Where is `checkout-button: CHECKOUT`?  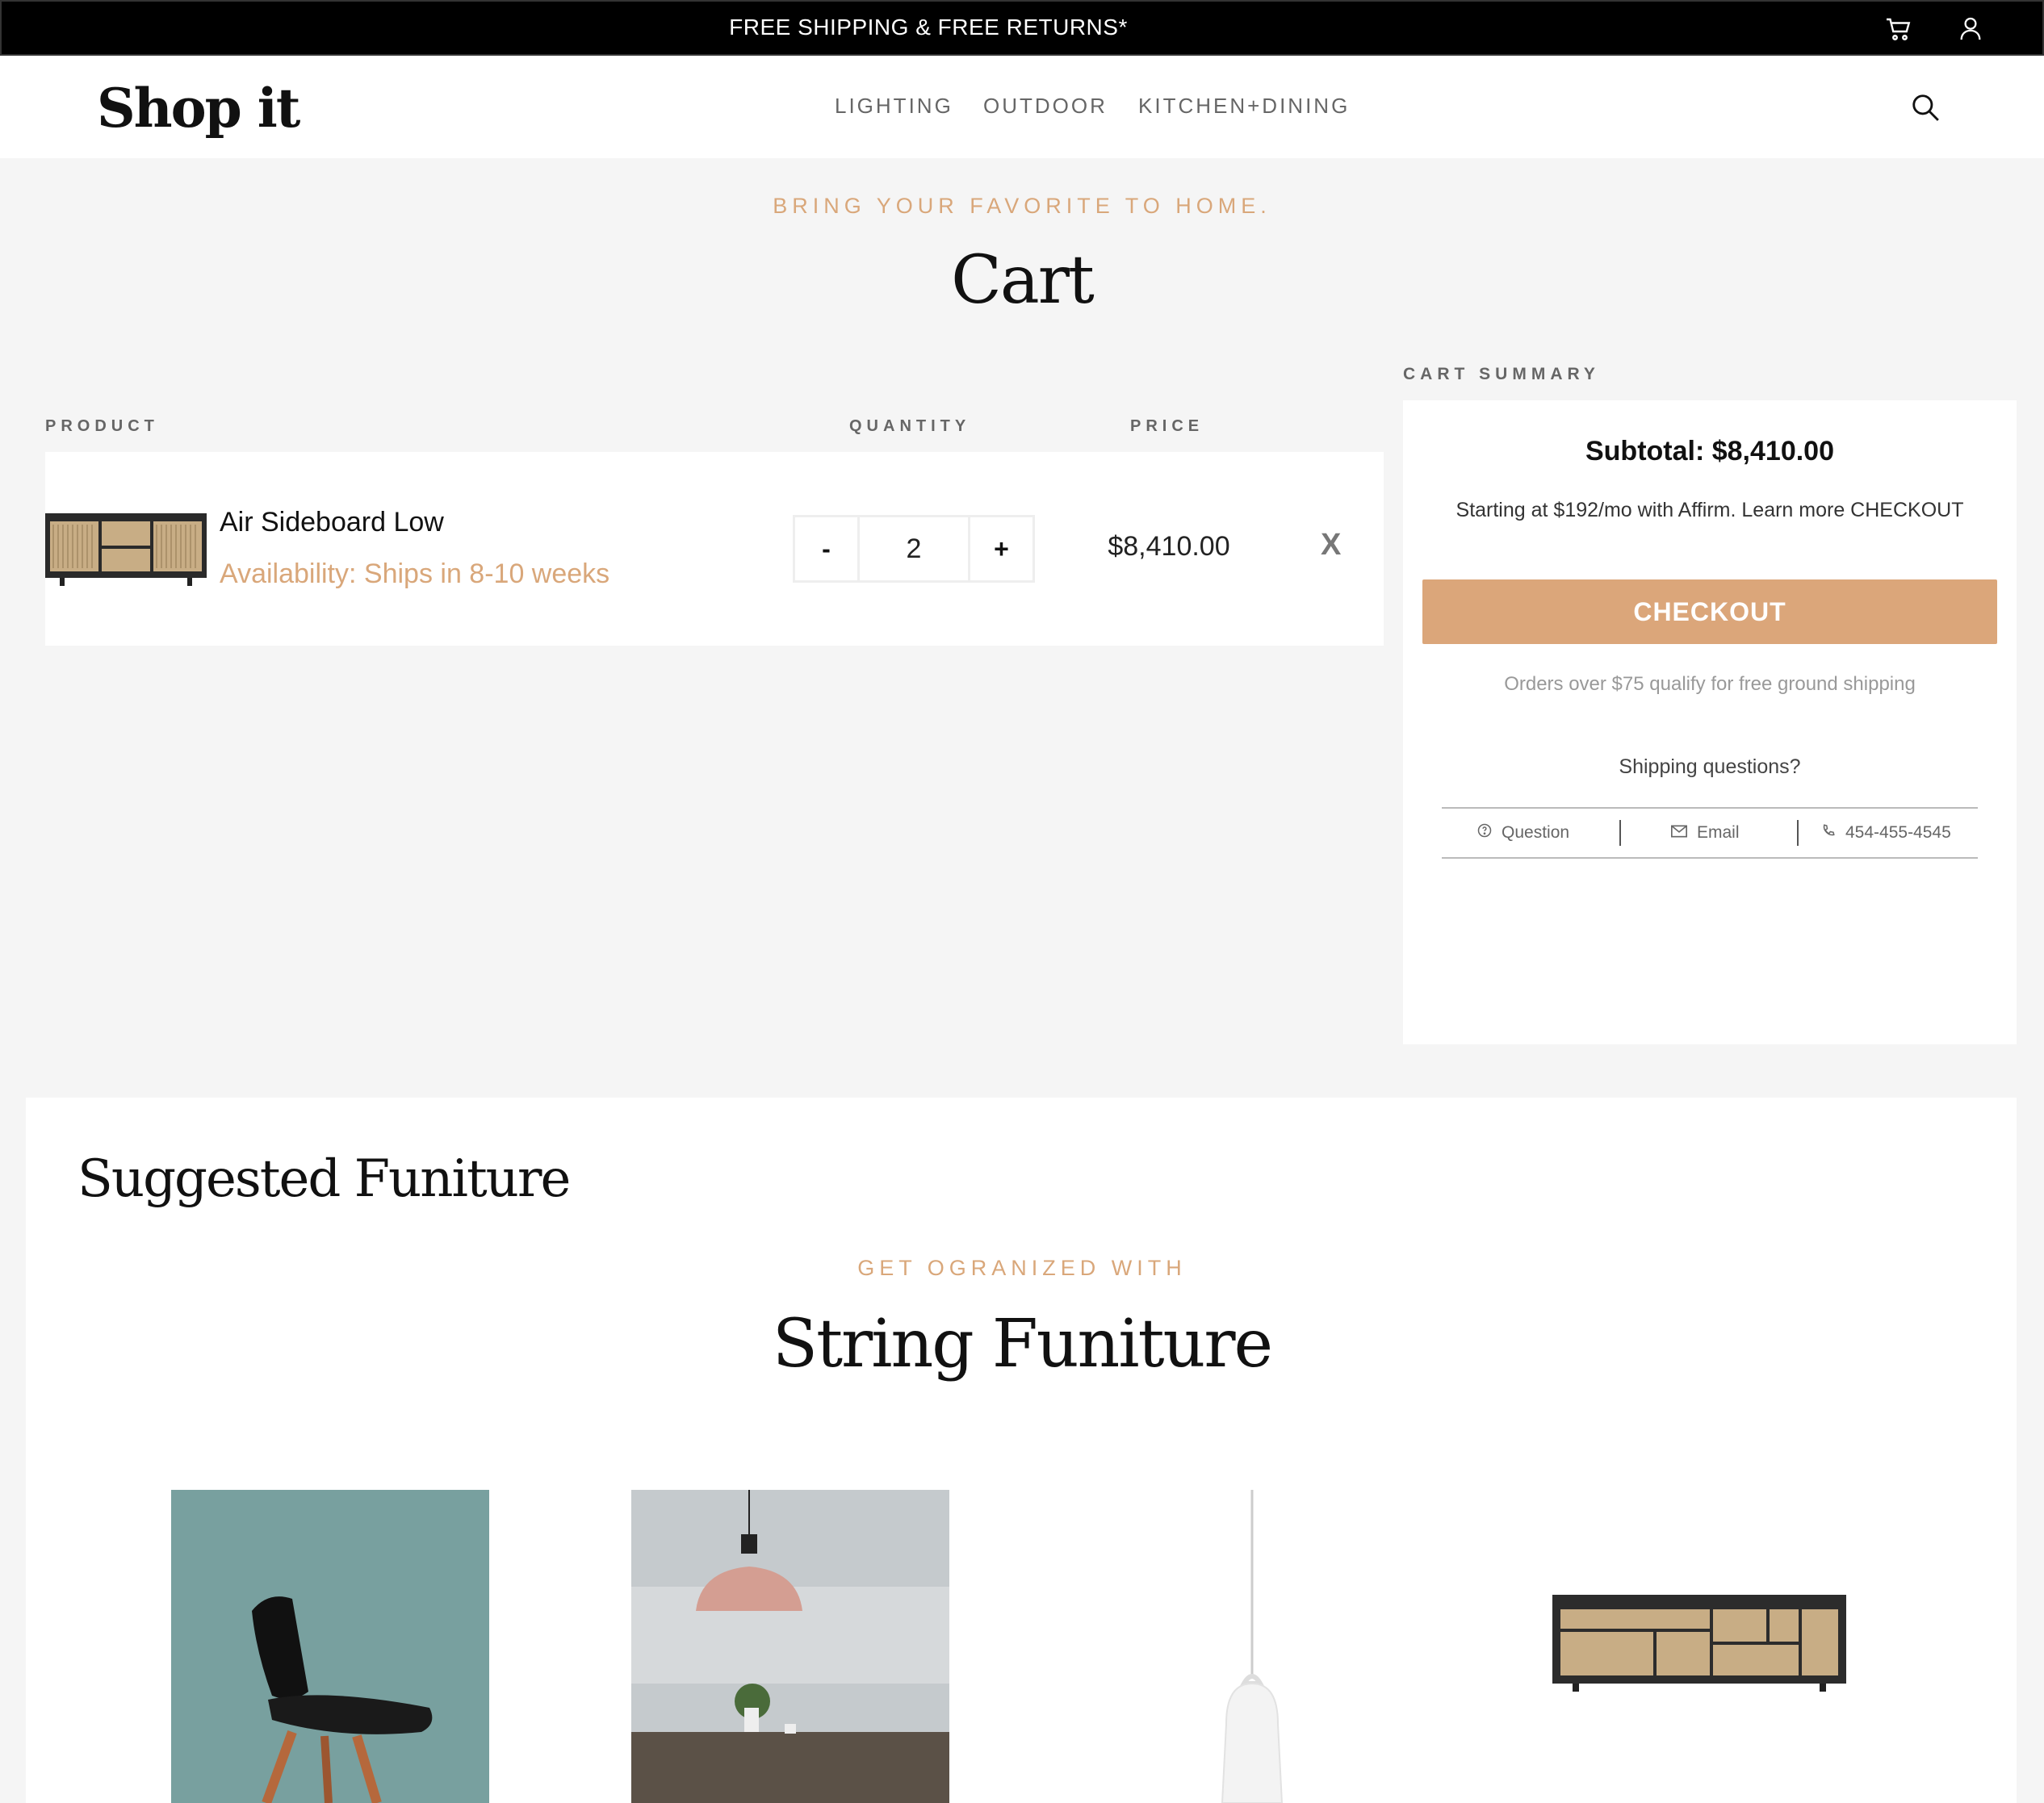 checkout-button: CHECKOUT is located at coordinates (1710, 611).